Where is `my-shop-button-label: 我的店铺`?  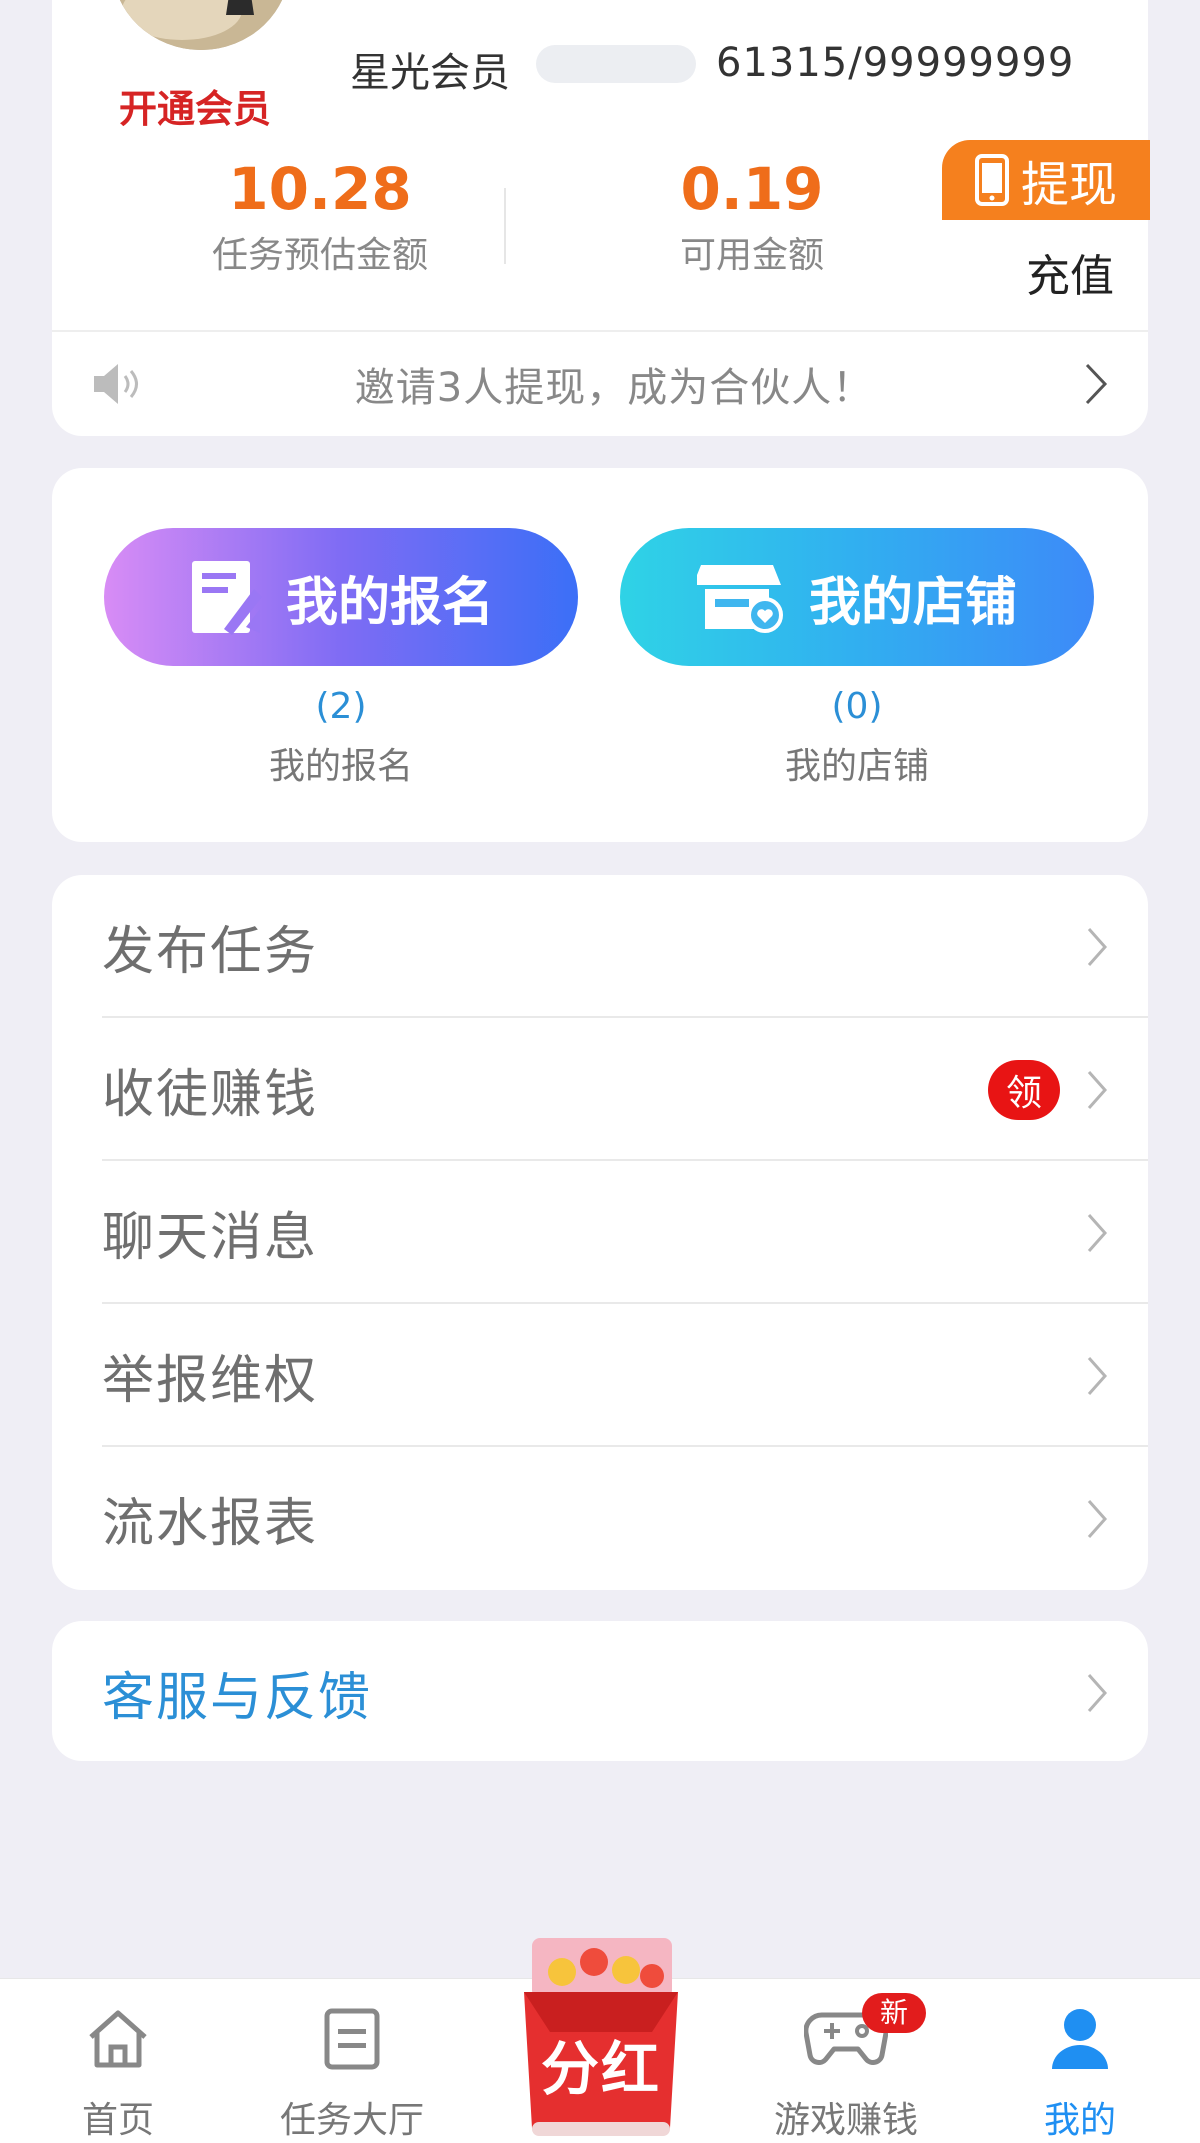
my-shop-button-label: 我的店铺 is located at coordinates (912, 602).